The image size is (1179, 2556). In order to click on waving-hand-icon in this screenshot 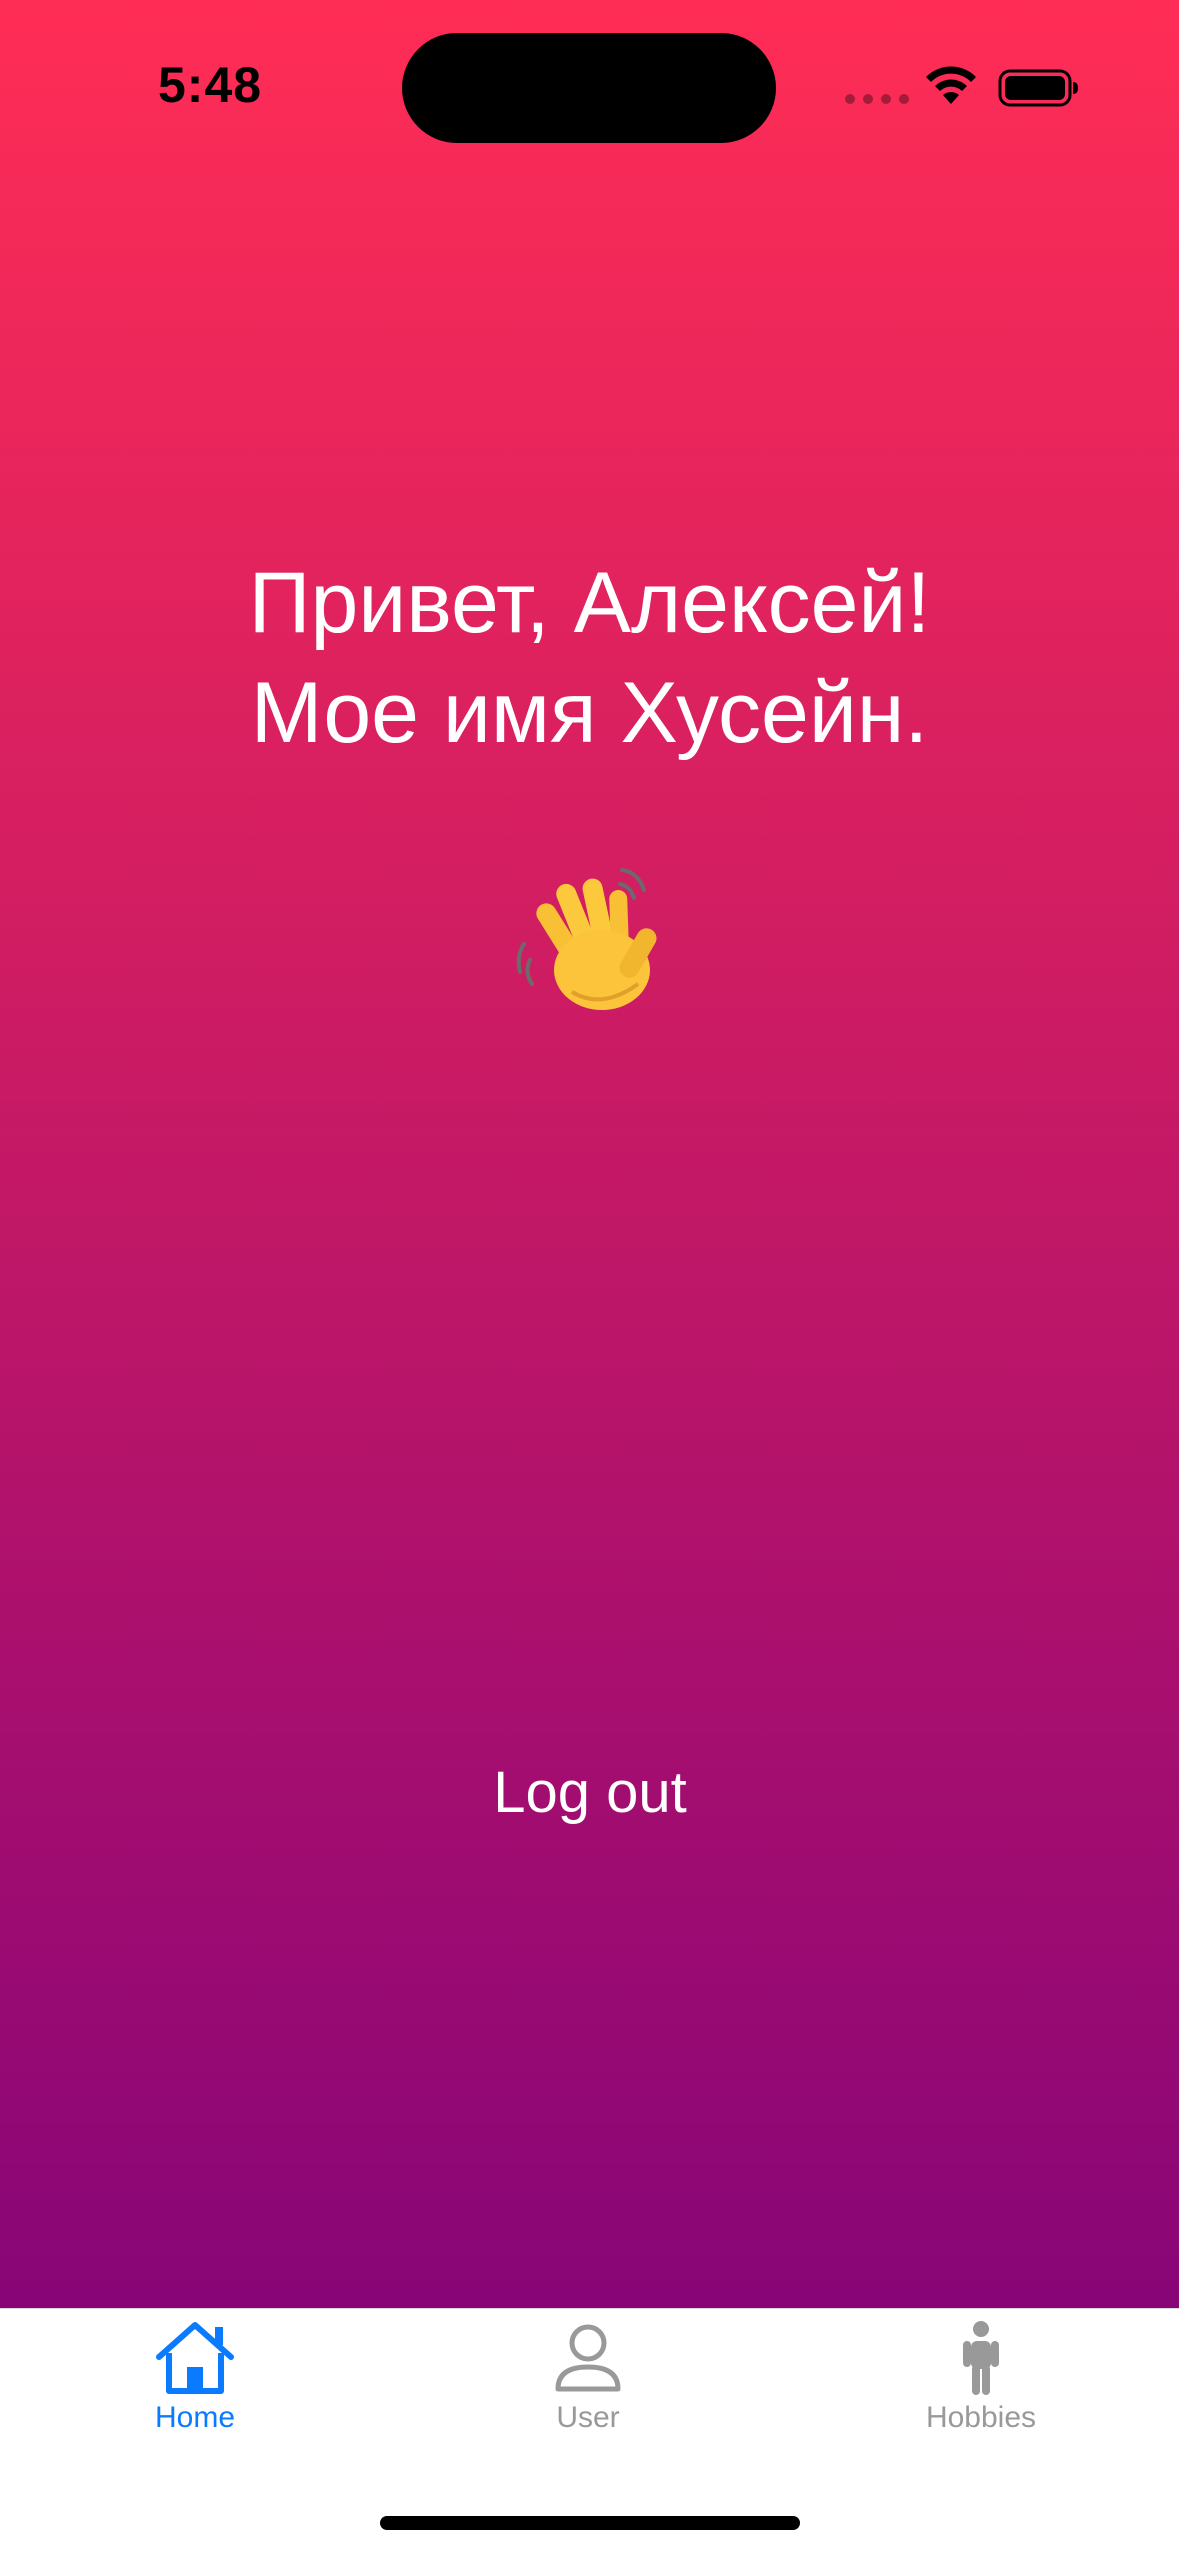, I will do `click(586, 939)`.